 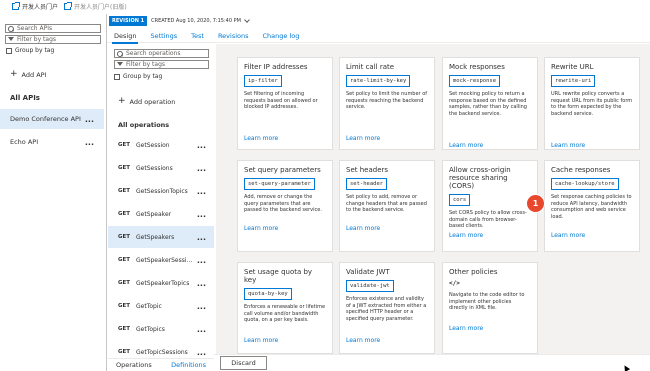 What do you see at coordinates (233, 36) in the screenshot?
I see `tab-revisions: Revisions` at bounding box center [233, 36].